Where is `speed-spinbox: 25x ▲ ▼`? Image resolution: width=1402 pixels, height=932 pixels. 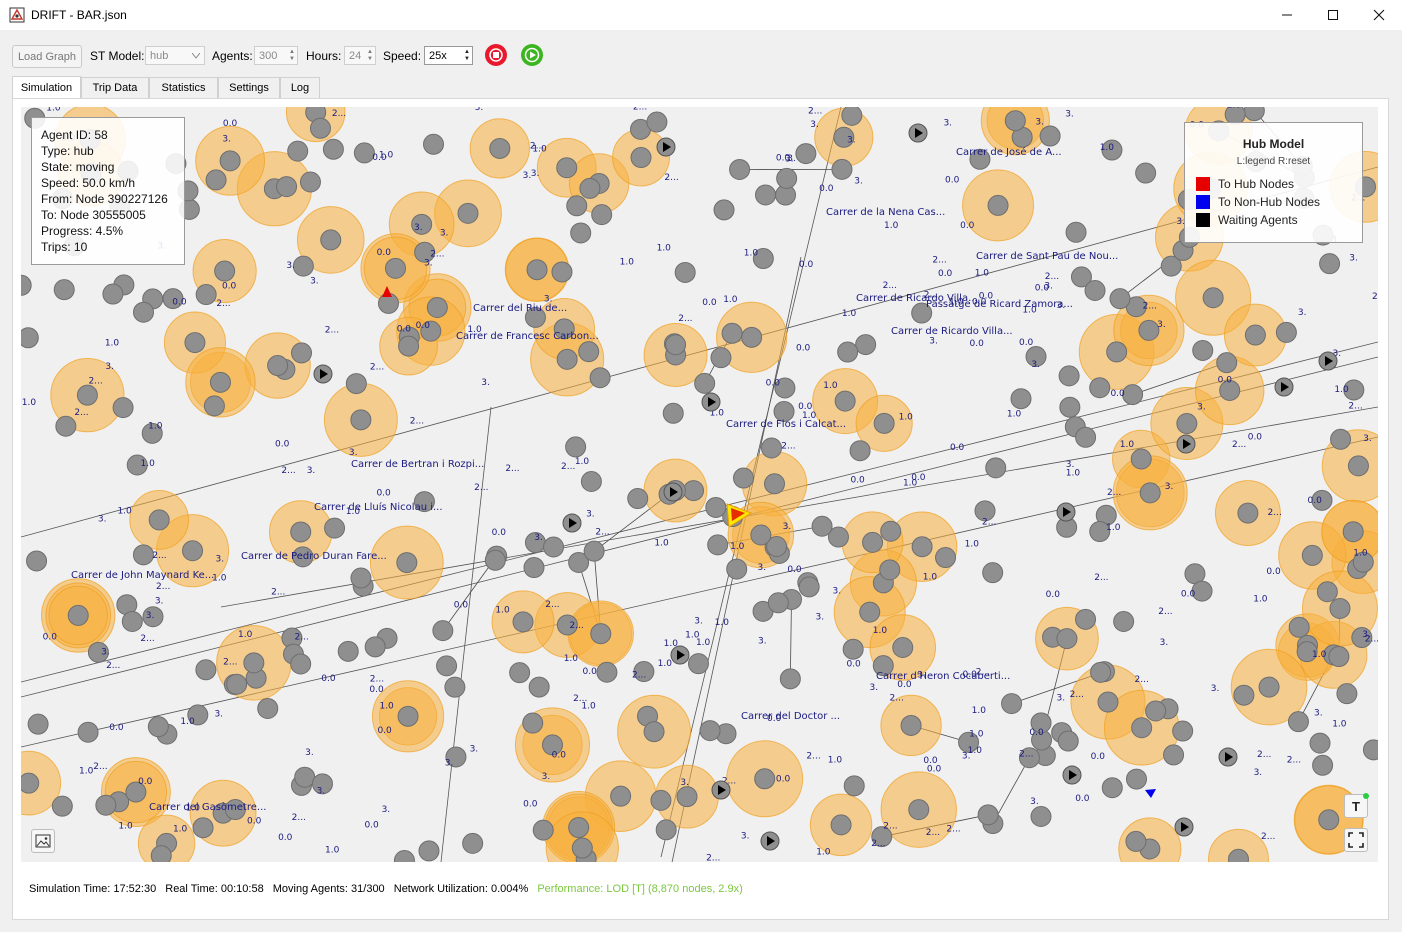
speed-spinbox: 25x ▲ ▼ is located at coordinates (448, 55).